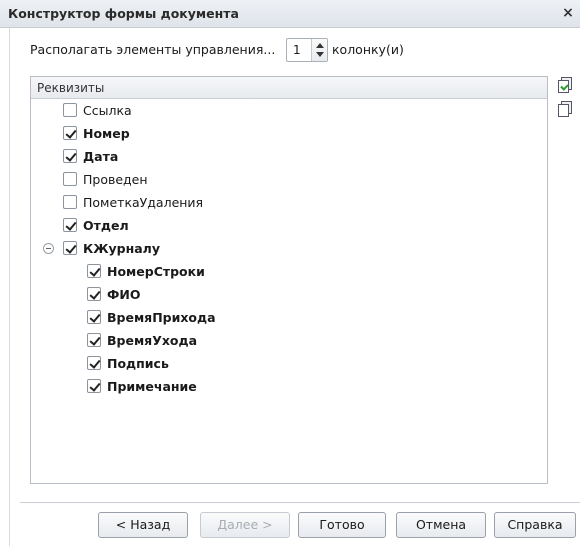 This screenshot has width=580, height=546. What do you see at coordinates (289, 364) in the screenshot?
I see `tree-row: Подпись` at bounding box center [289, 364].